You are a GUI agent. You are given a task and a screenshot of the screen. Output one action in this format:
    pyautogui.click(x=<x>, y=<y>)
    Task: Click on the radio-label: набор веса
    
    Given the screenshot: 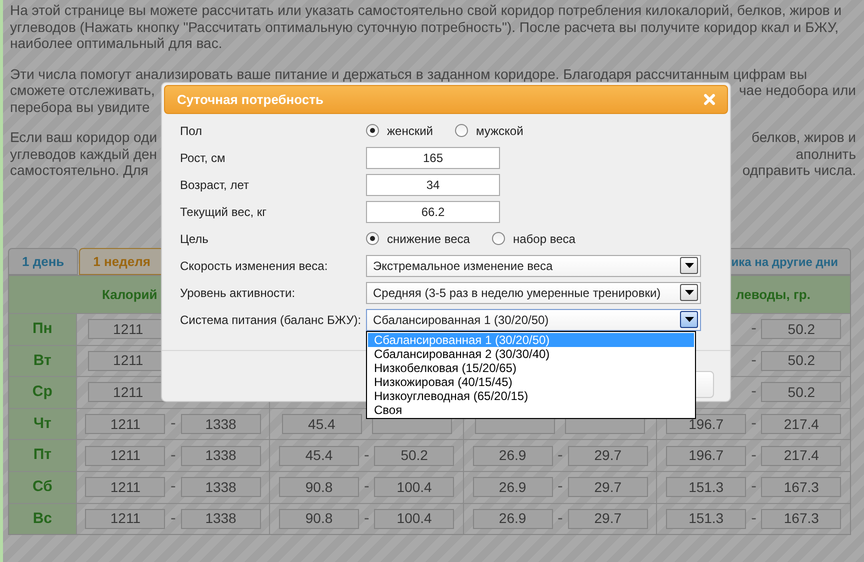 What is the action you would take?
    pyautogui.click(x=544, y=239)
    